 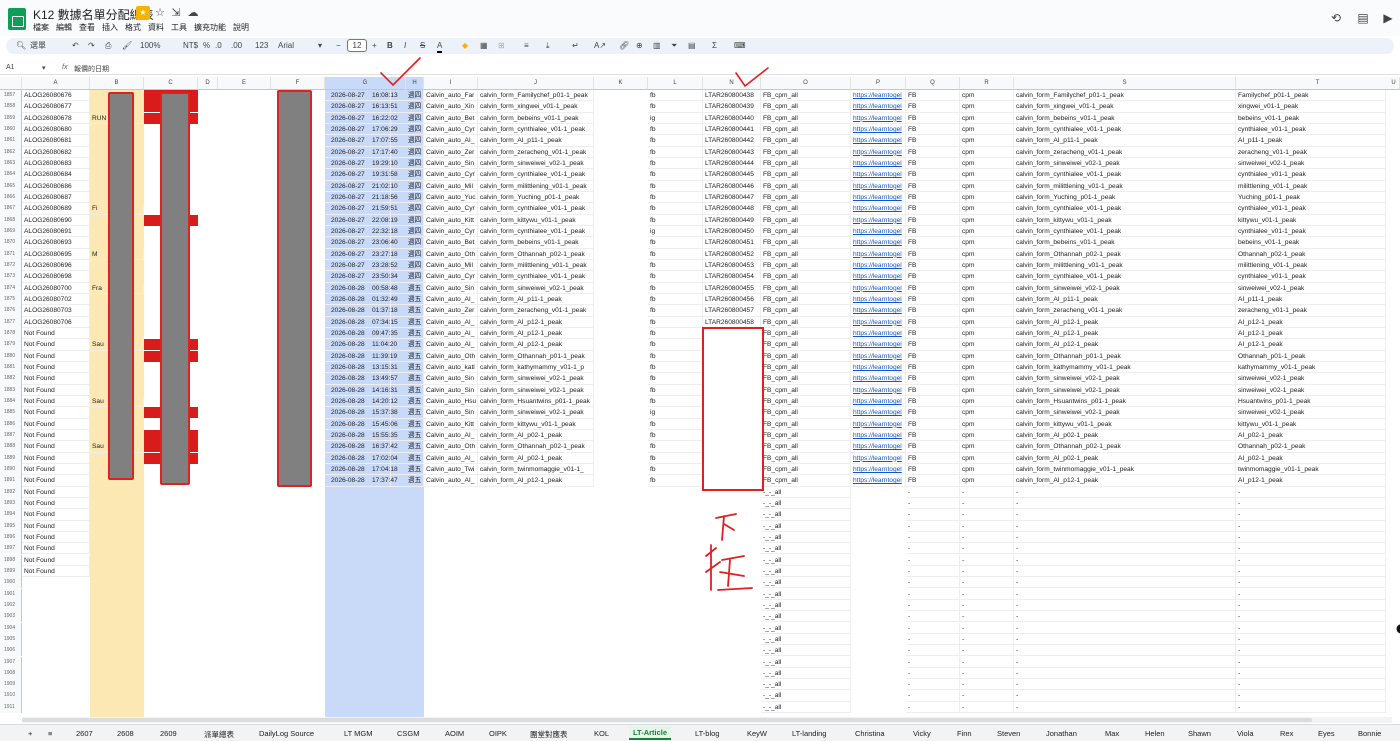 I want to click on menu-insert: 插入, so click(x=110, y=27).